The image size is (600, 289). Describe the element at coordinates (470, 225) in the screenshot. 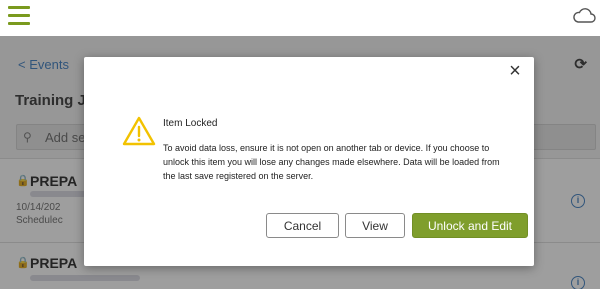

I see `unlock-and-edit-button: Unlock and Edit` at that location.